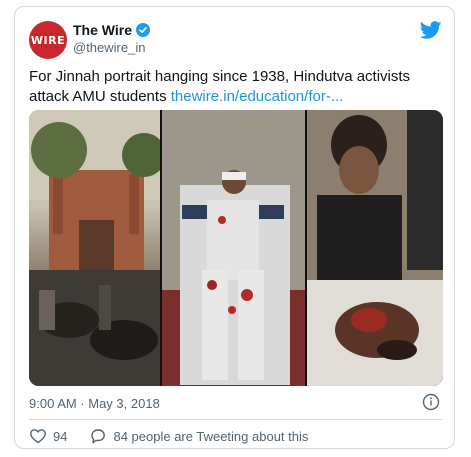  I want to click on avatar-text: WIRE, so click(48, 40).